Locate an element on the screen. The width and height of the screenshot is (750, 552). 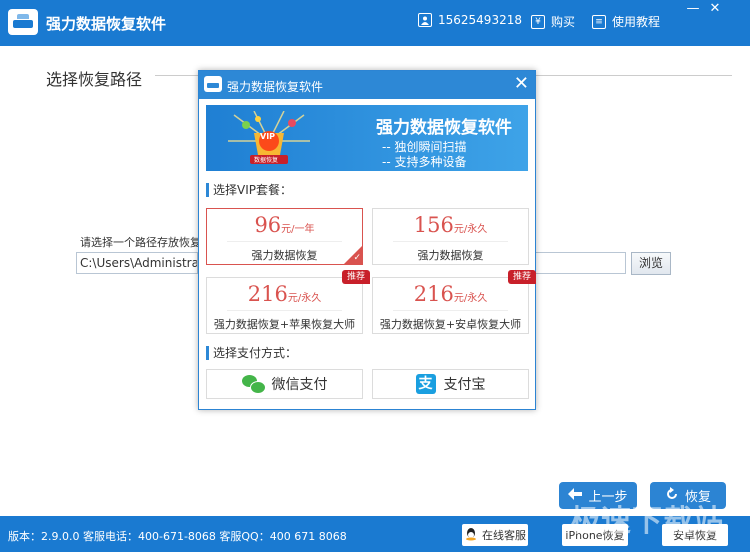
yen-icon: ¥ is located at coordinates (538, 21).